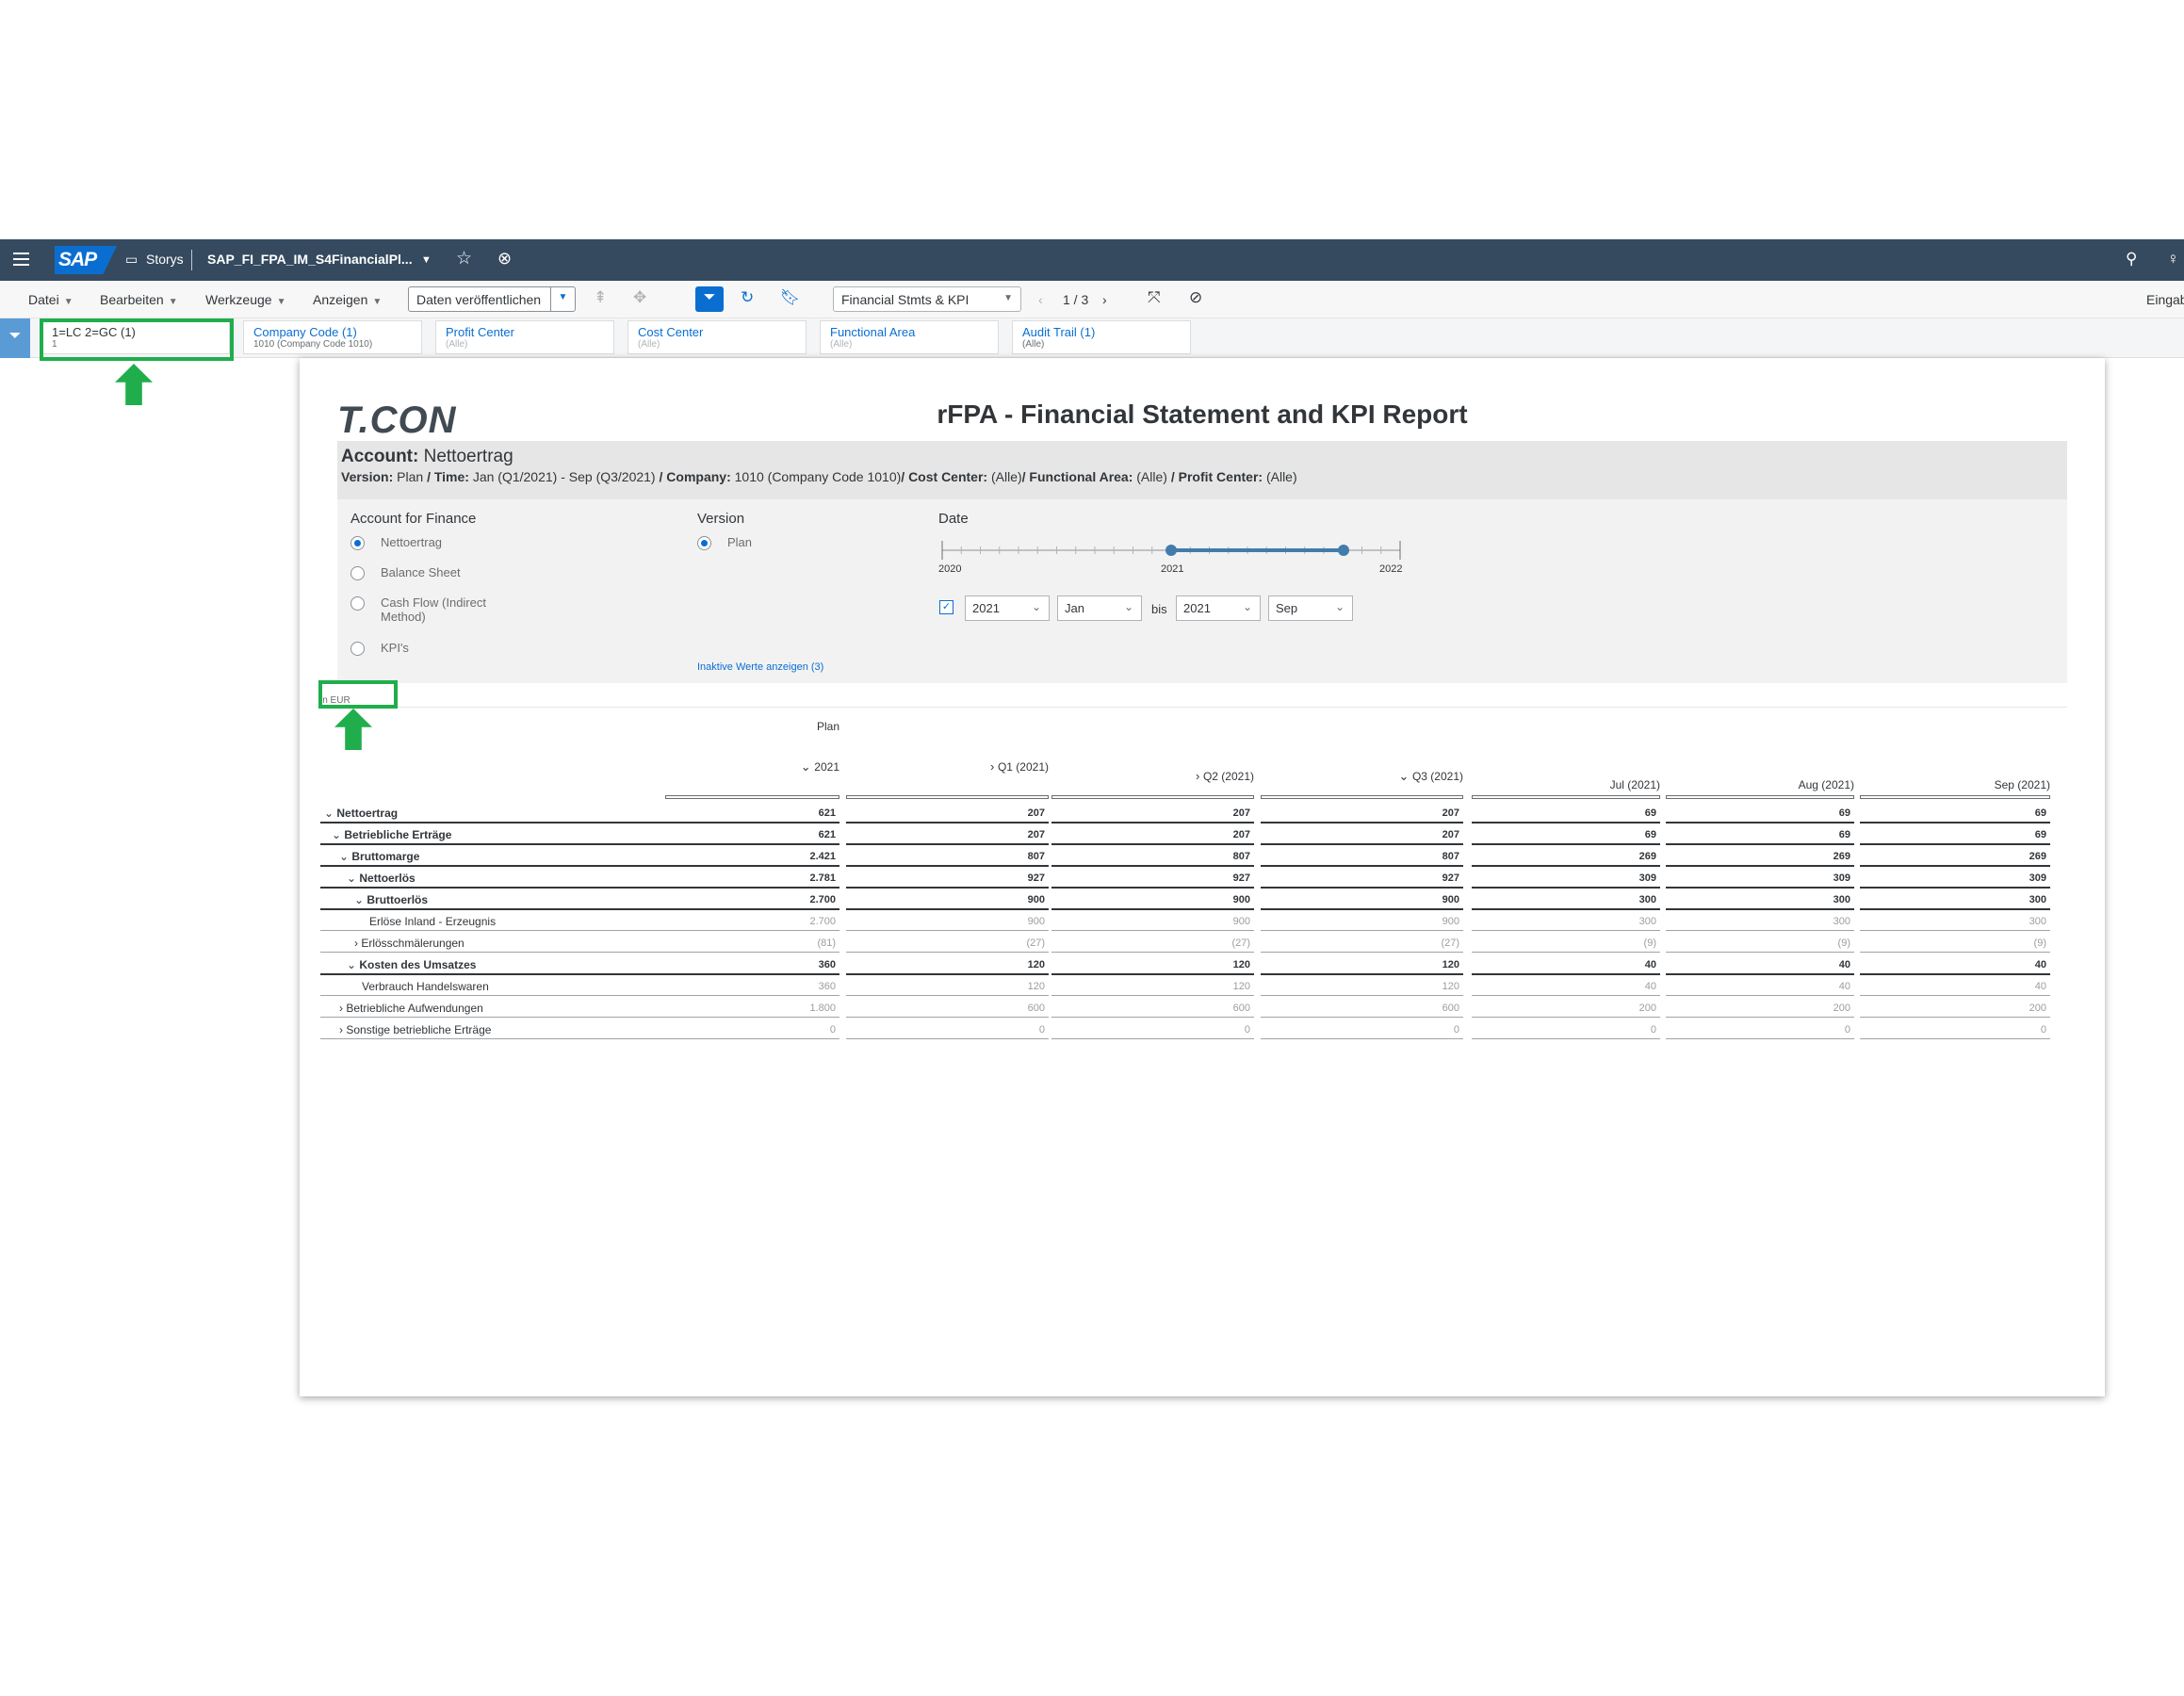  What do you see at coordinates (947, 766) in the screenshot?
I see `column-header: › Q1 (2021)` at bounding box center [947, 766].